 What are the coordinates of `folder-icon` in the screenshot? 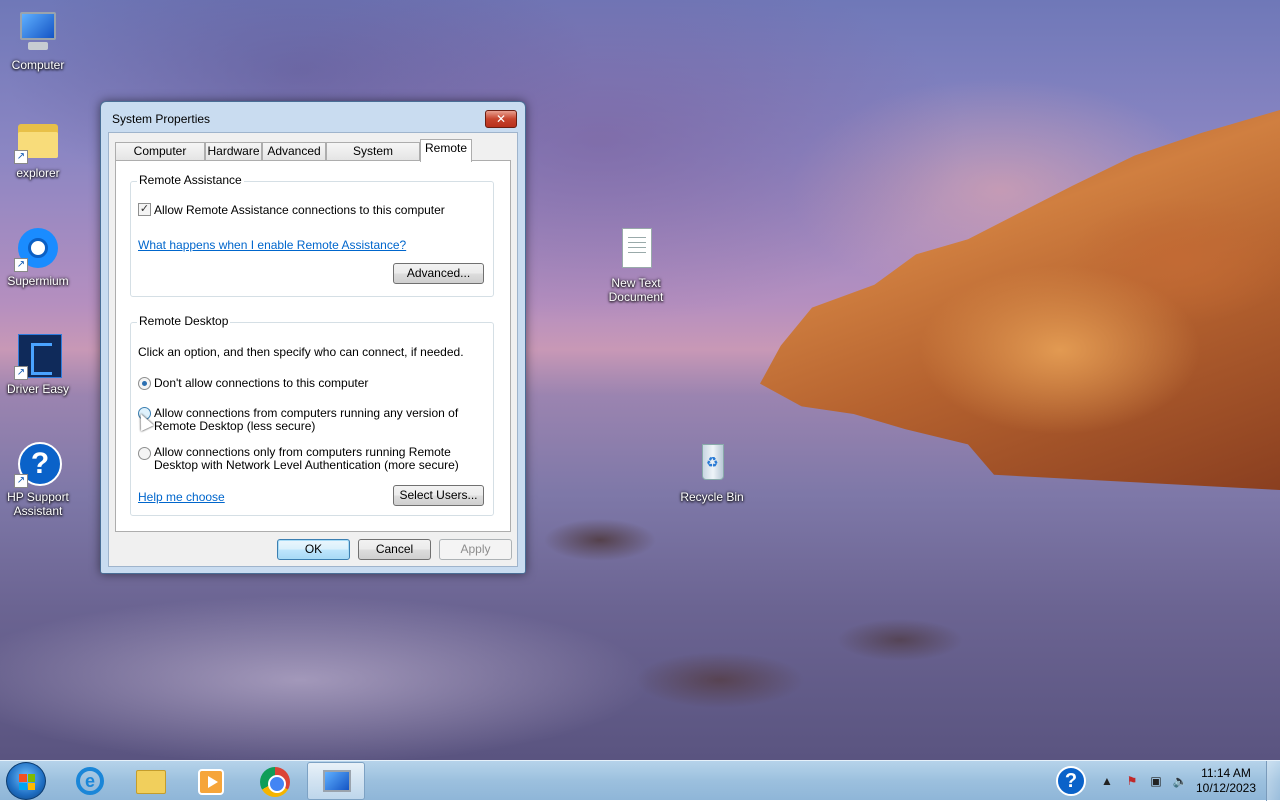 It's located at (151, 782).